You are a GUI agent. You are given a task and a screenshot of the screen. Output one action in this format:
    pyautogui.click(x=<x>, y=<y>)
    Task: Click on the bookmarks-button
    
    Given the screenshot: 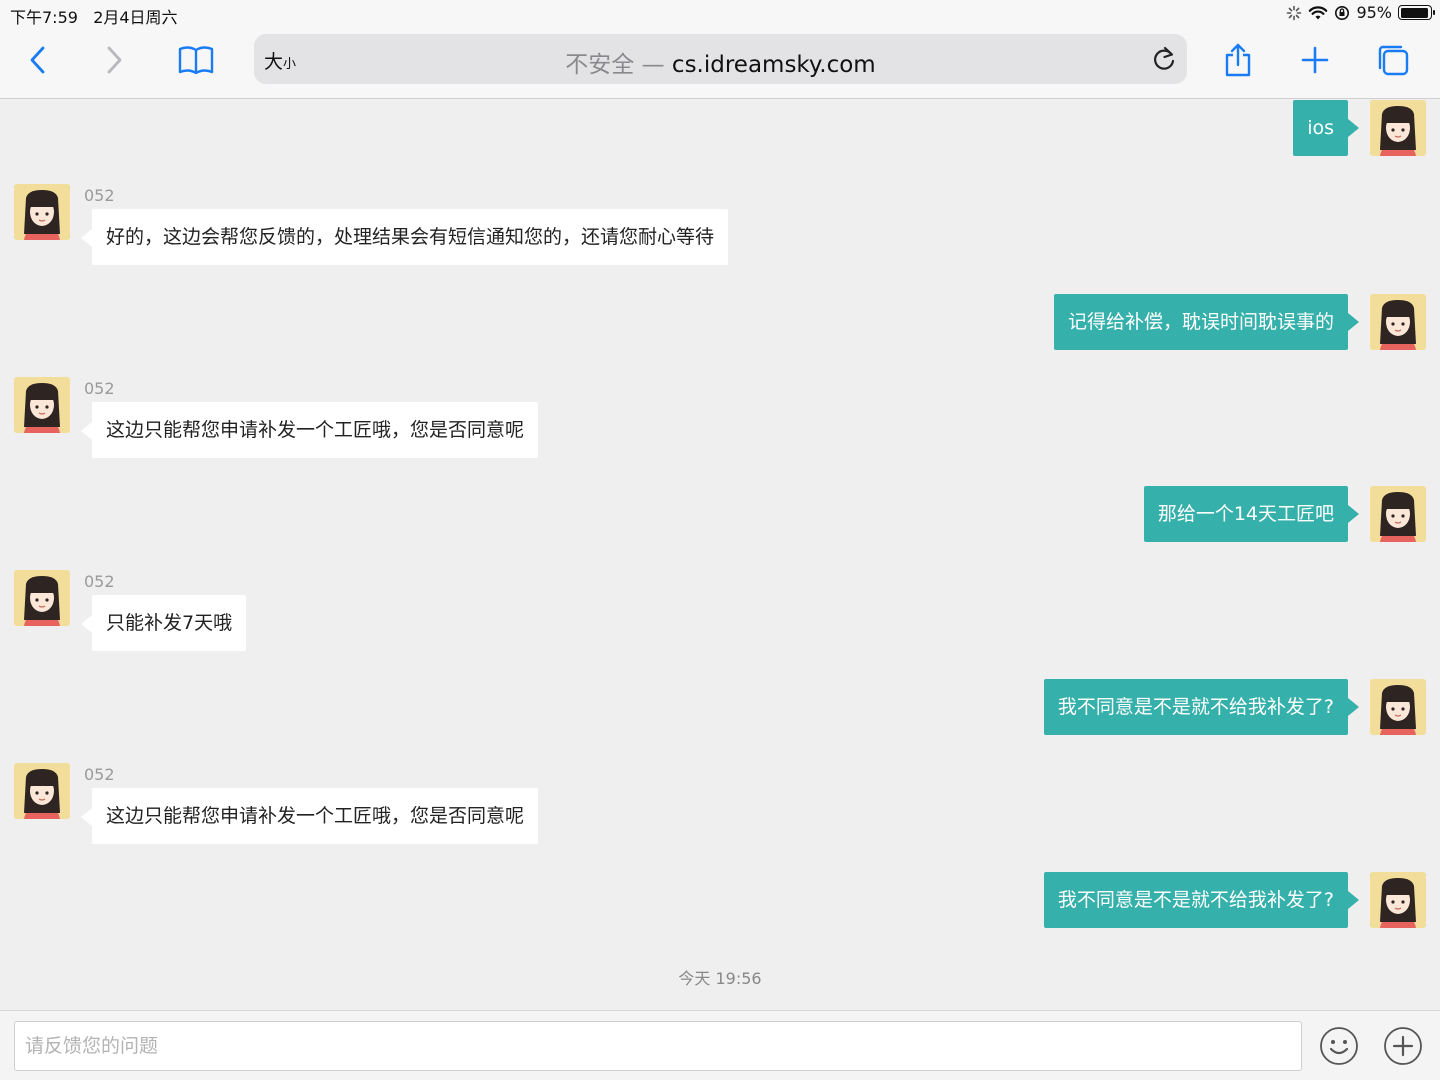 What is the action you would take?
    pyautogui.click(x=196, y=60)
    